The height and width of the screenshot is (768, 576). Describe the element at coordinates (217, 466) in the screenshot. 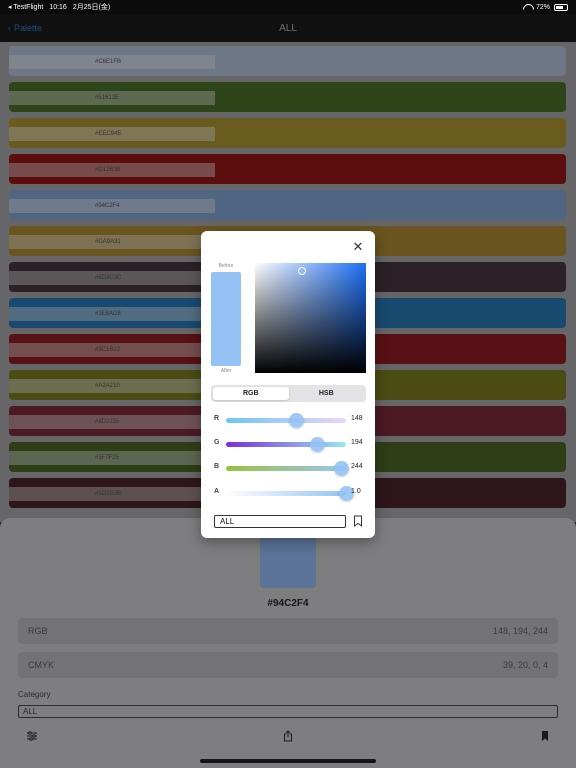

I see `blue-label: B` at that location.